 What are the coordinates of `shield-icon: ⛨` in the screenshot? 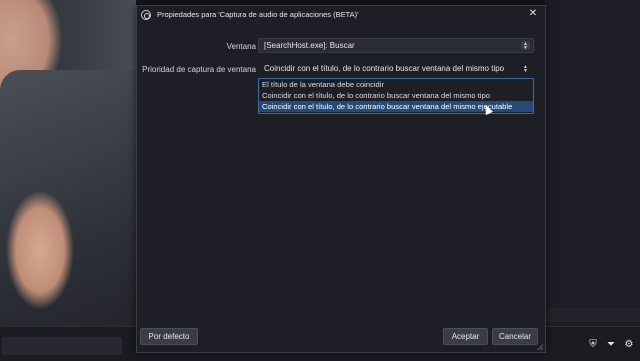 It's located at (593, 344).